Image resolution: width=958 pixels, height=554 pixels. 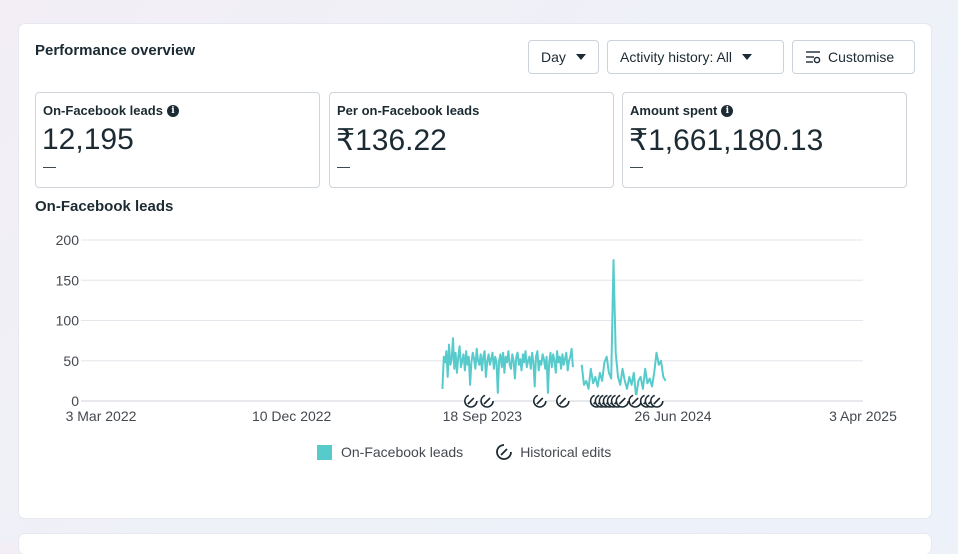 What do you see at coordinates (475, 544) in the screenshot?
I see `next-card` at bounding box center [475, 544].